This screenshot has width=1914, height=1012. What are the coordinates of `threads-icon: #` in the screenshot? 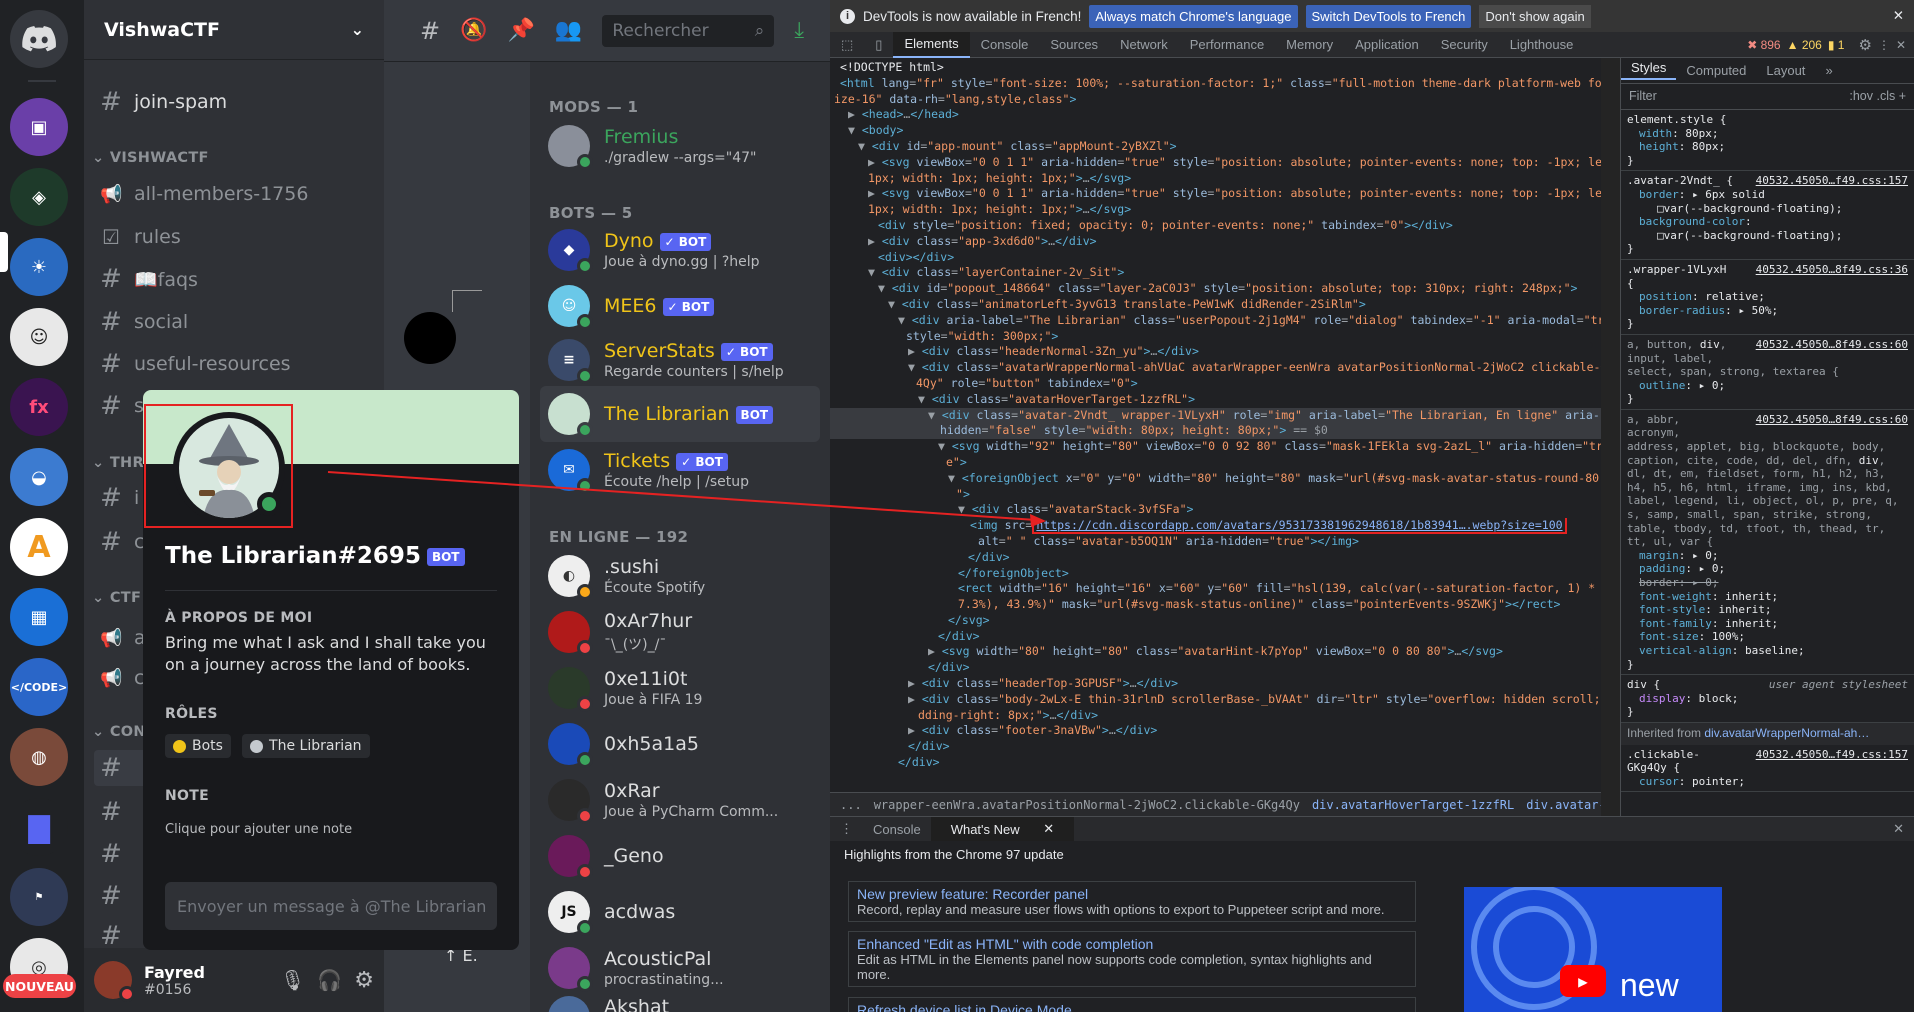 It's located at (430, 31).